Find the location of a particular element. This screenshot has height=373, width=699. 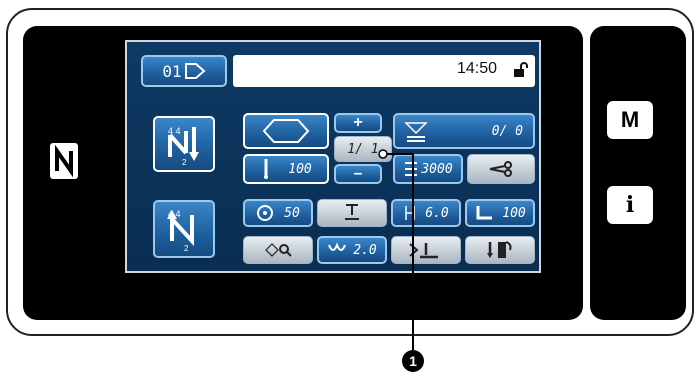

foot-lift-button is located at coordinates (352, 213).